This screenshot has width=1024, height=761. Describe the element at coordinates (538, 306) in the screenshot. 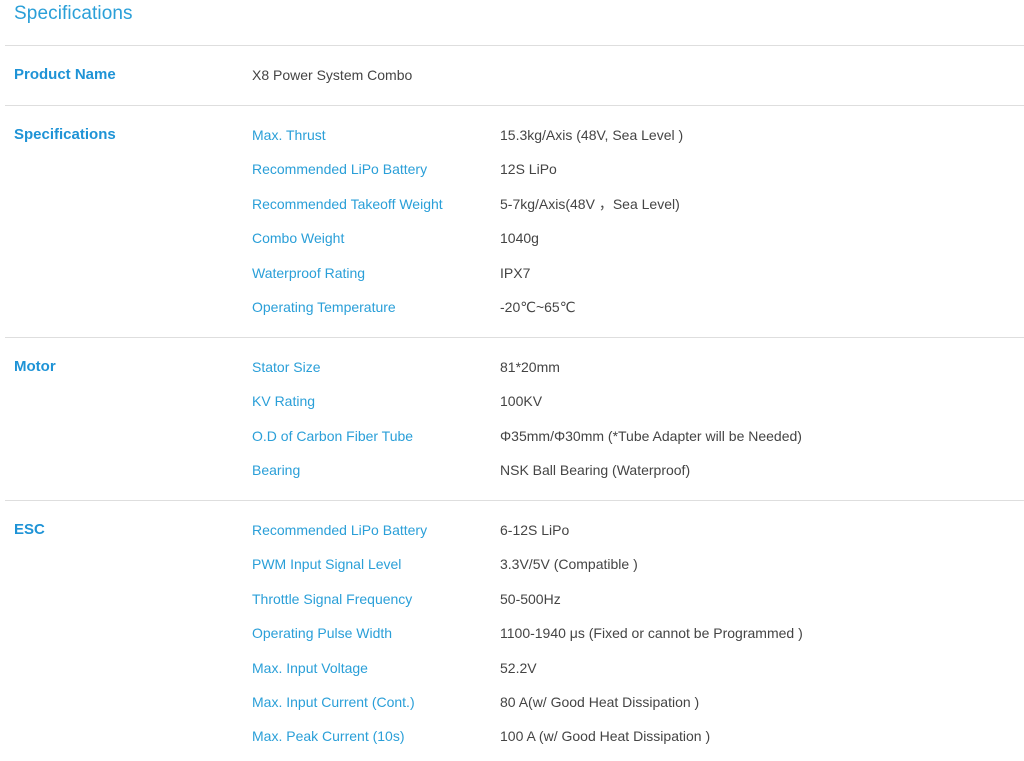

I see `spec-value: -20℃~65℃` at that location.